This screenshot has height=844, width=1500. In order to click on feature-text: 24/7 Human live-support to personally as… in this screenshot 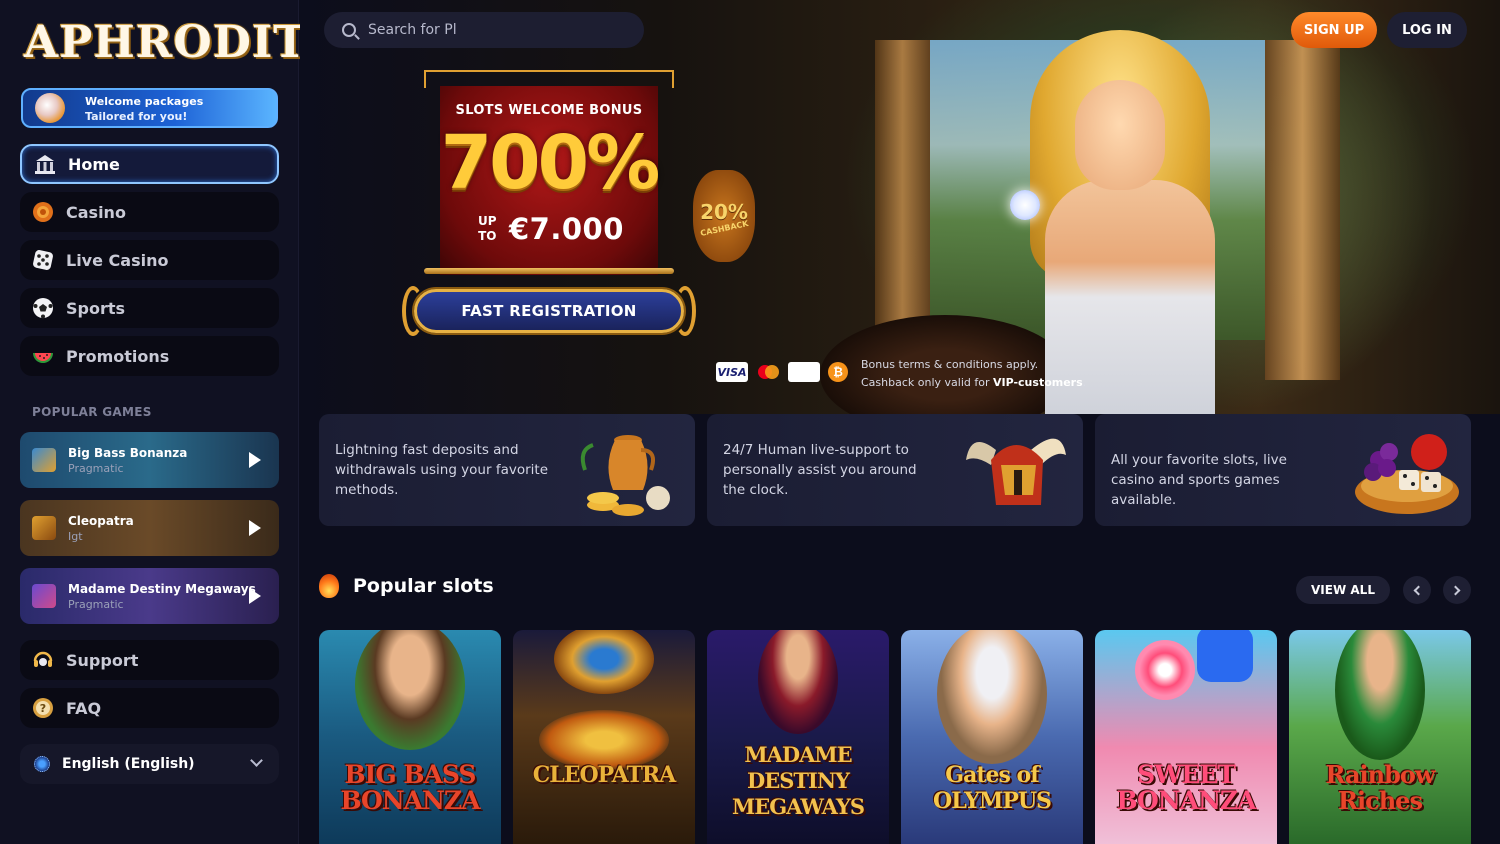, I will do `click(820, 470)`.